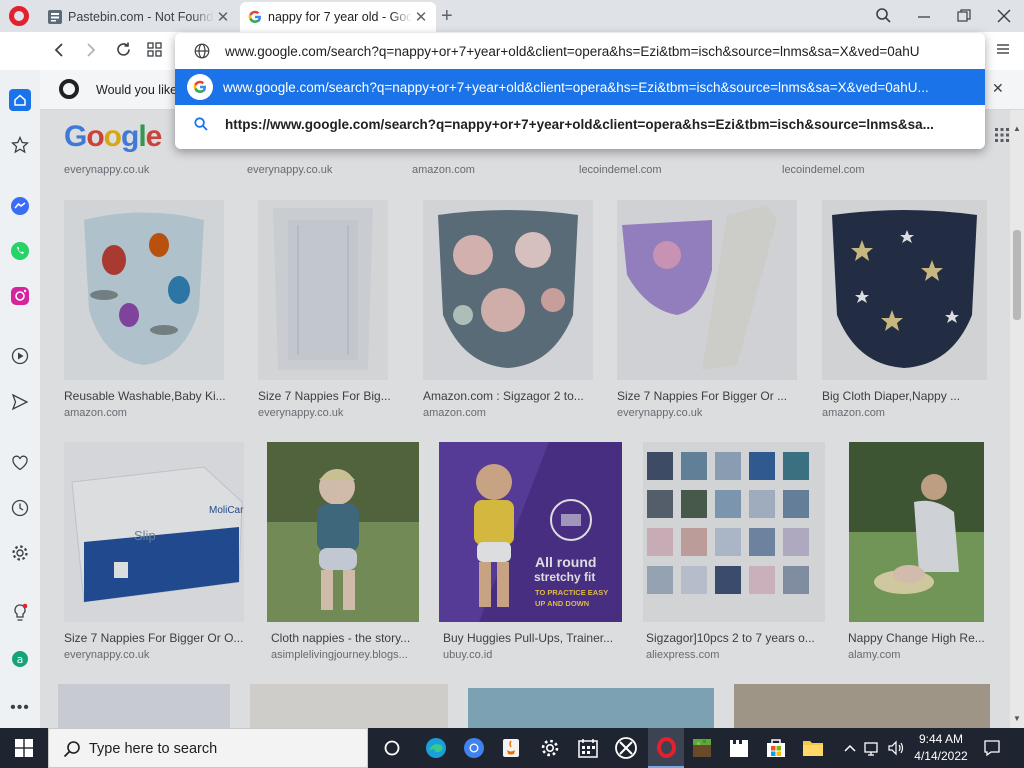 The height and width of the screenshot is (768, 1024). I want to click on settings-gear-icon, so click(550, 748).